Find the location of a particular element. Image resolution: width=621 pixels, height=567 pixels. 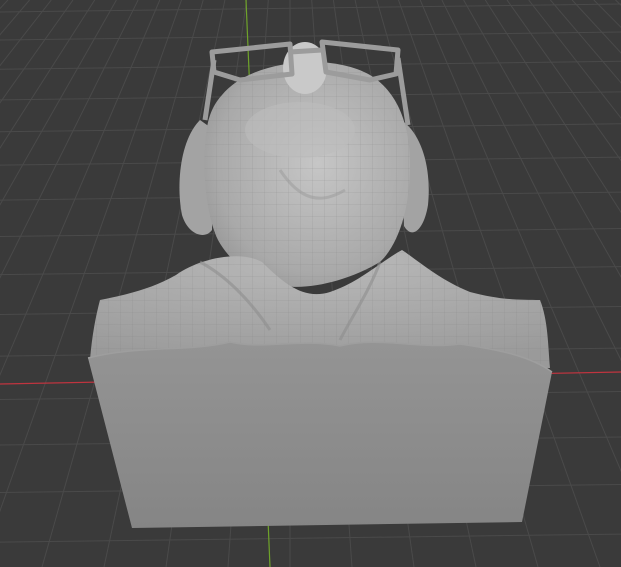

head-wireframe is located at coordinates (307, 174).